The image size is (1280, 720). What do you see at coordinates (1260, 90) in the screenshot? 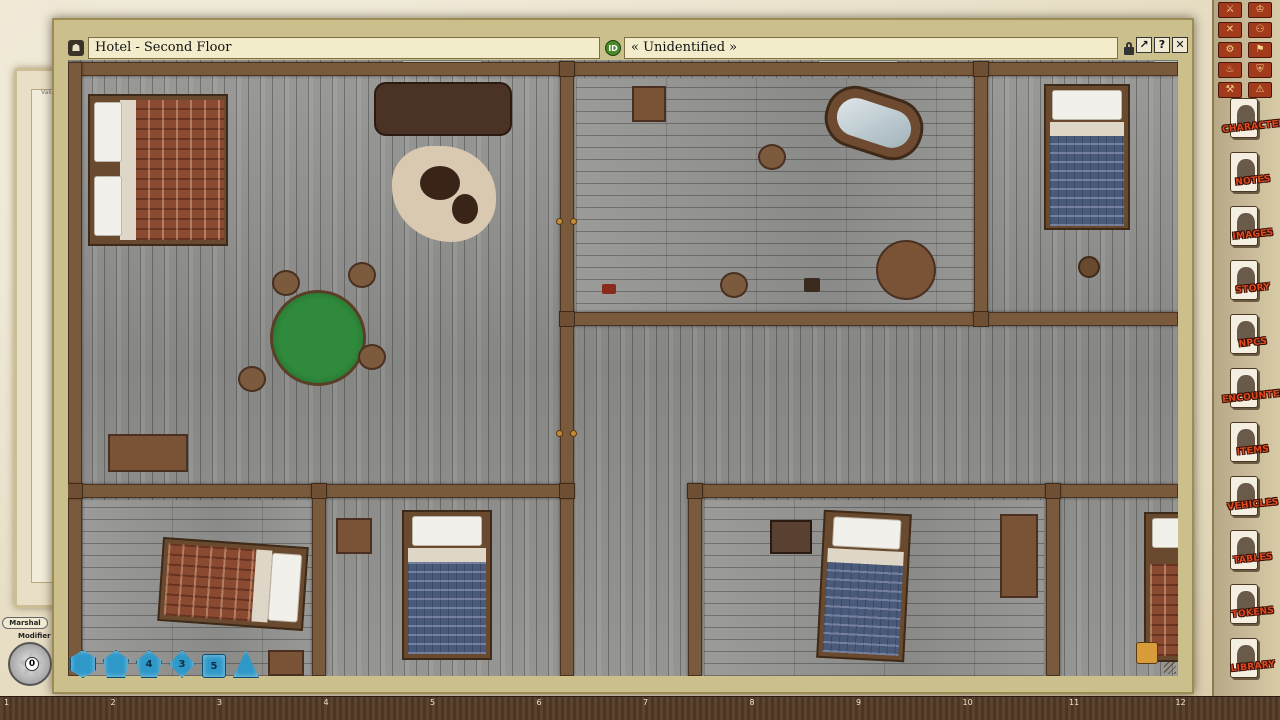
I see `tool-button-icon: ⚠` at bounding box center [1260, 90].